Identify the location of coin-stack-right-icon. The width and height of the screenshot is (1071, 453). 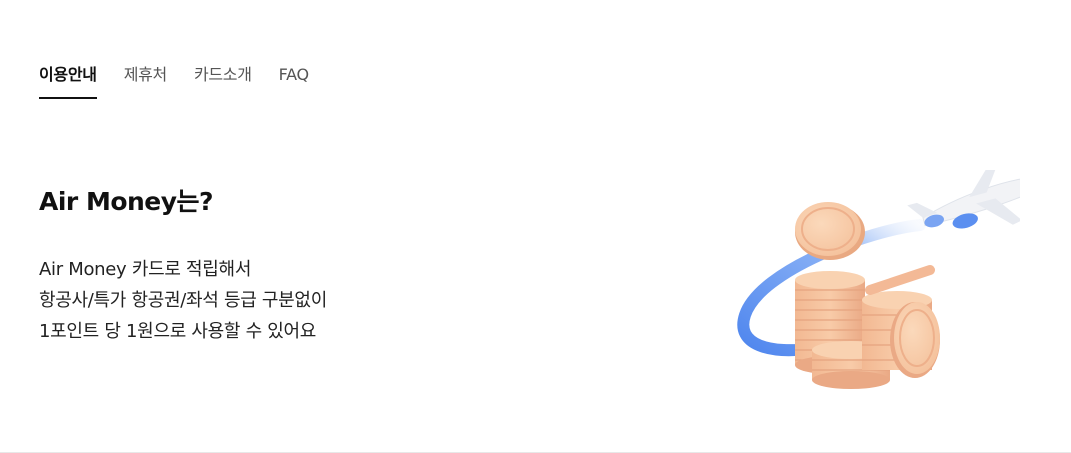
(901, 321).